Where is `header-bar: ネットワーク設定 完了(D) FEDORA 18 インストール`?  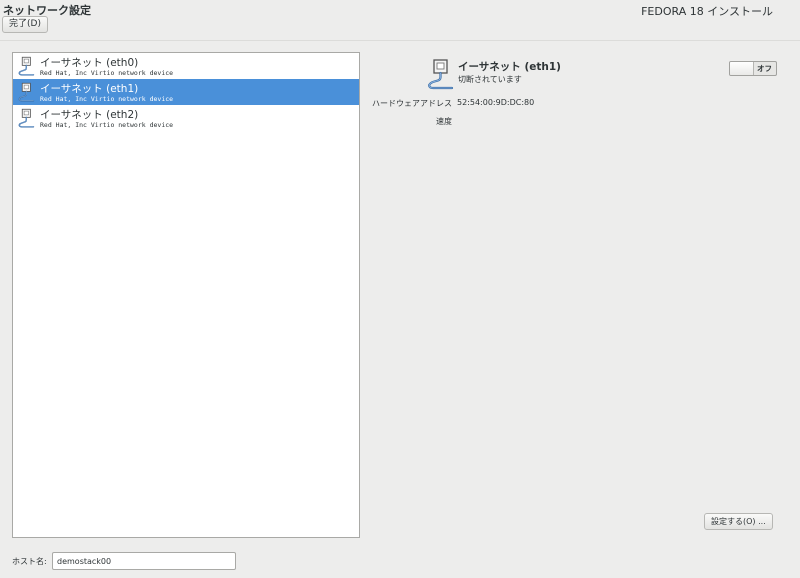
header-bar: ネットワーク設定 完了(D) FEDORA 18 インストール is located at coordinates (400, 20).